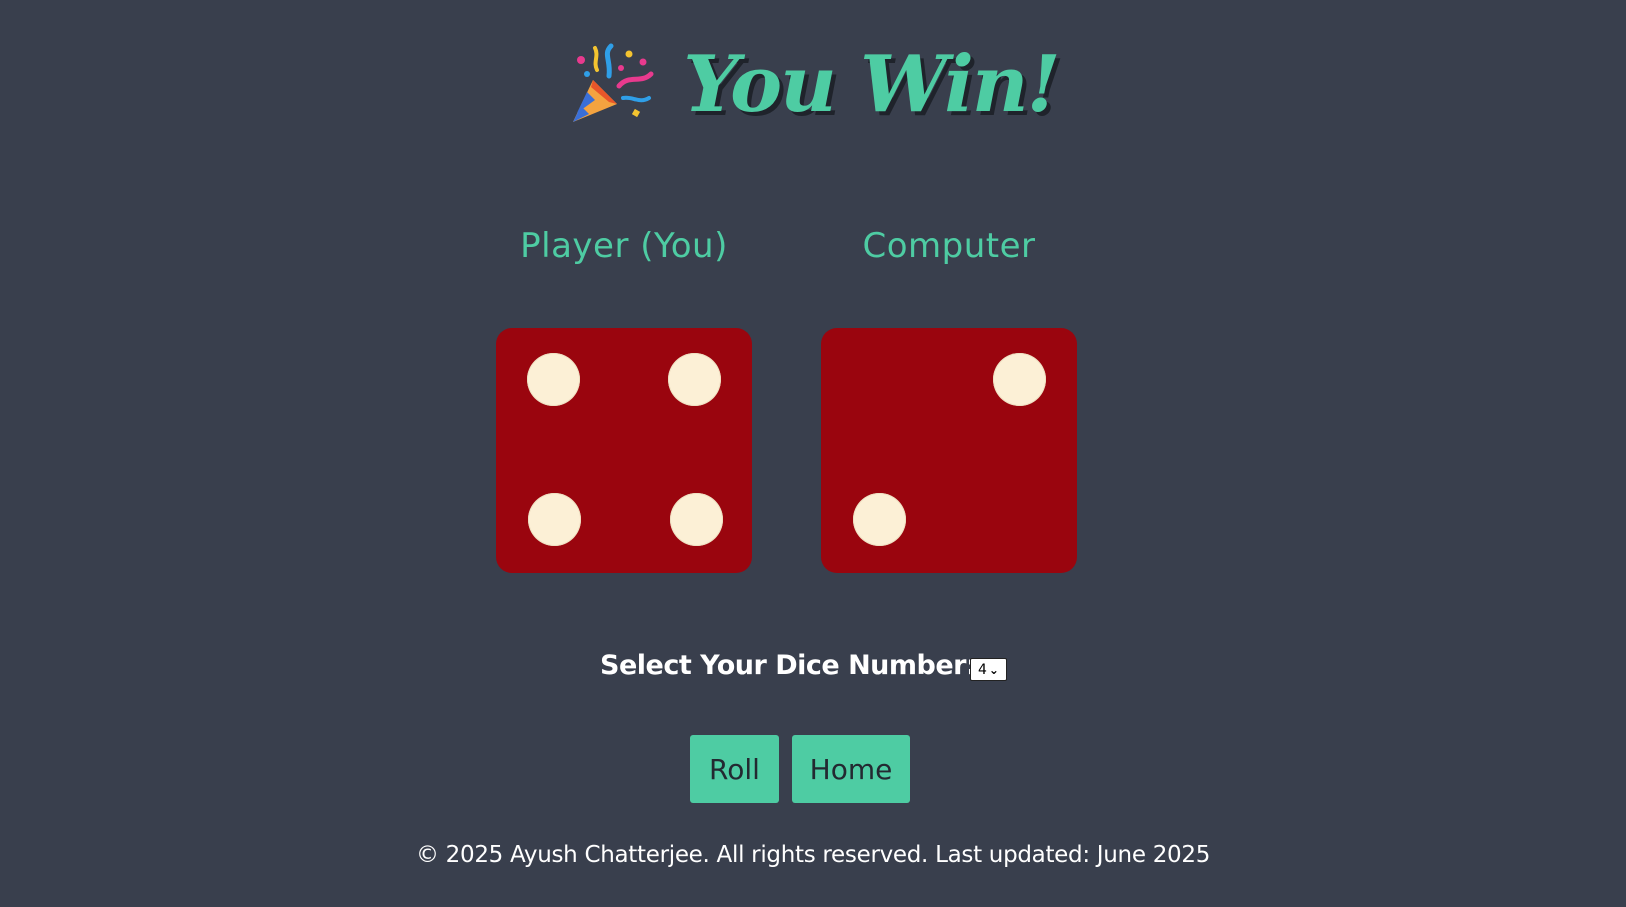 The height and width of the screenshot is (907, 1626). I want to click on selected-number: 4, so click(982, 669).